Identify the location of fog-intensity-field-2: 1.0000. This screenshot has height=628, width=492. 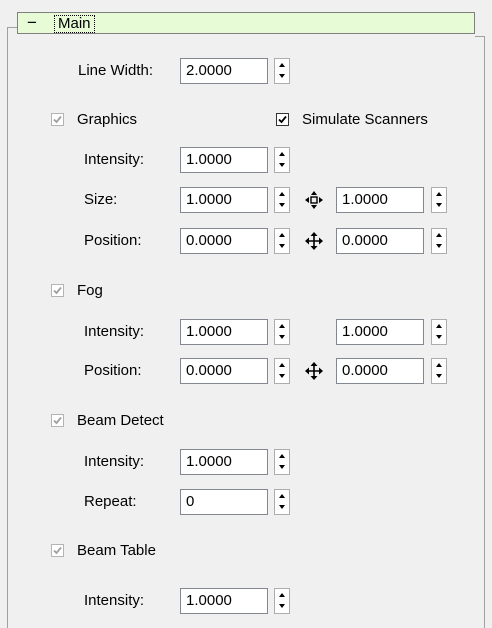
(380, 332).